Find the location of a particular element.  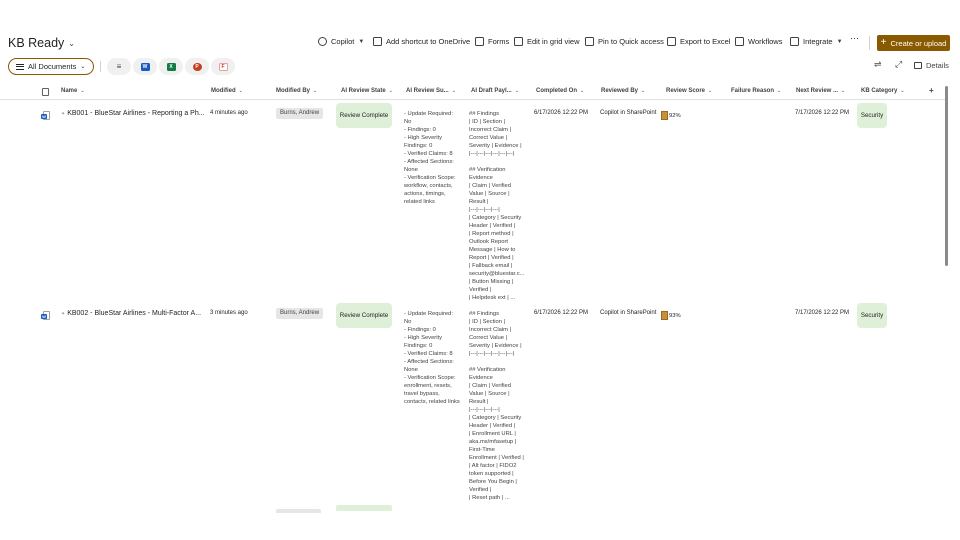

export-excel-button: Export to Excel is located at coordinates (698, 41).